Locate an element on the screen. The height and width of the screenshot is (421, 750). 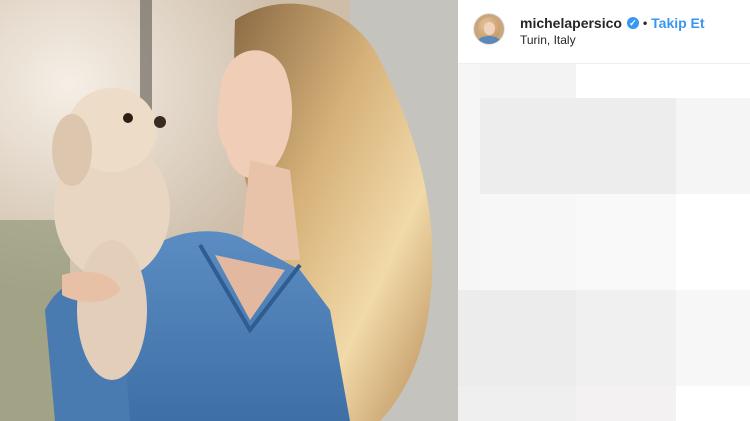
avatar-face is located at coordinates (489, 28).